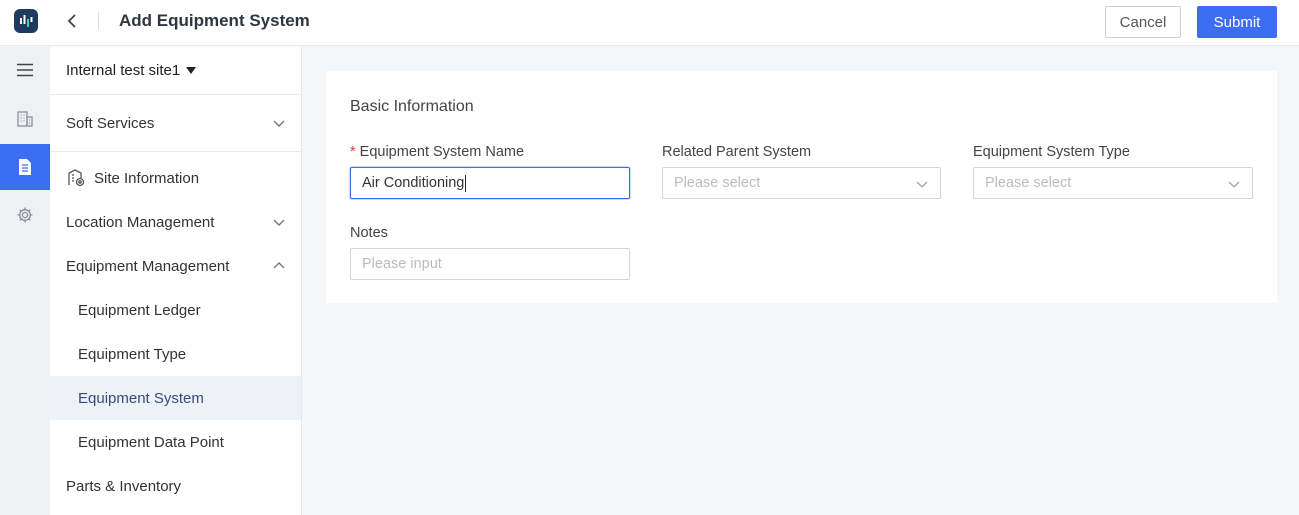 The image size is (1299, 515). I want to click on app-logo, so click(26, 21).